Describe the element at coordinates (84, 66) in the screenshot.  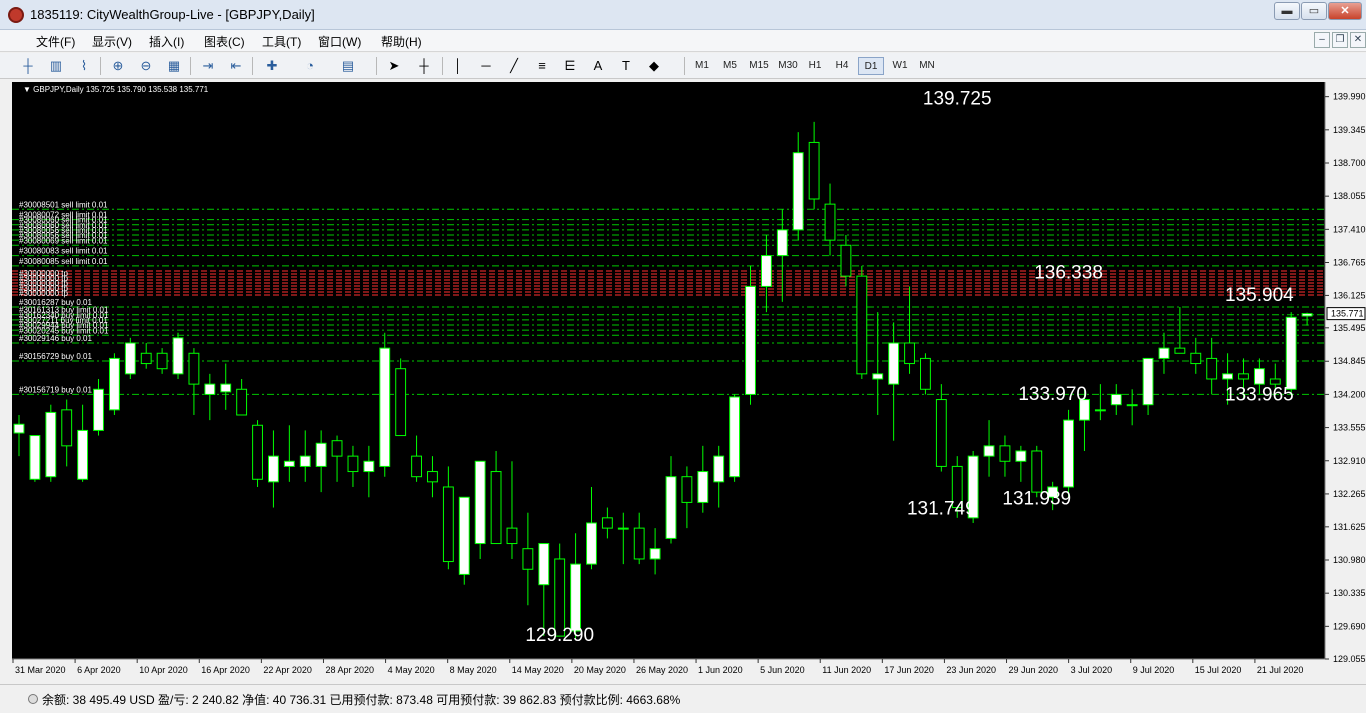
I see `line-chart-icon: ⌇` at that location.